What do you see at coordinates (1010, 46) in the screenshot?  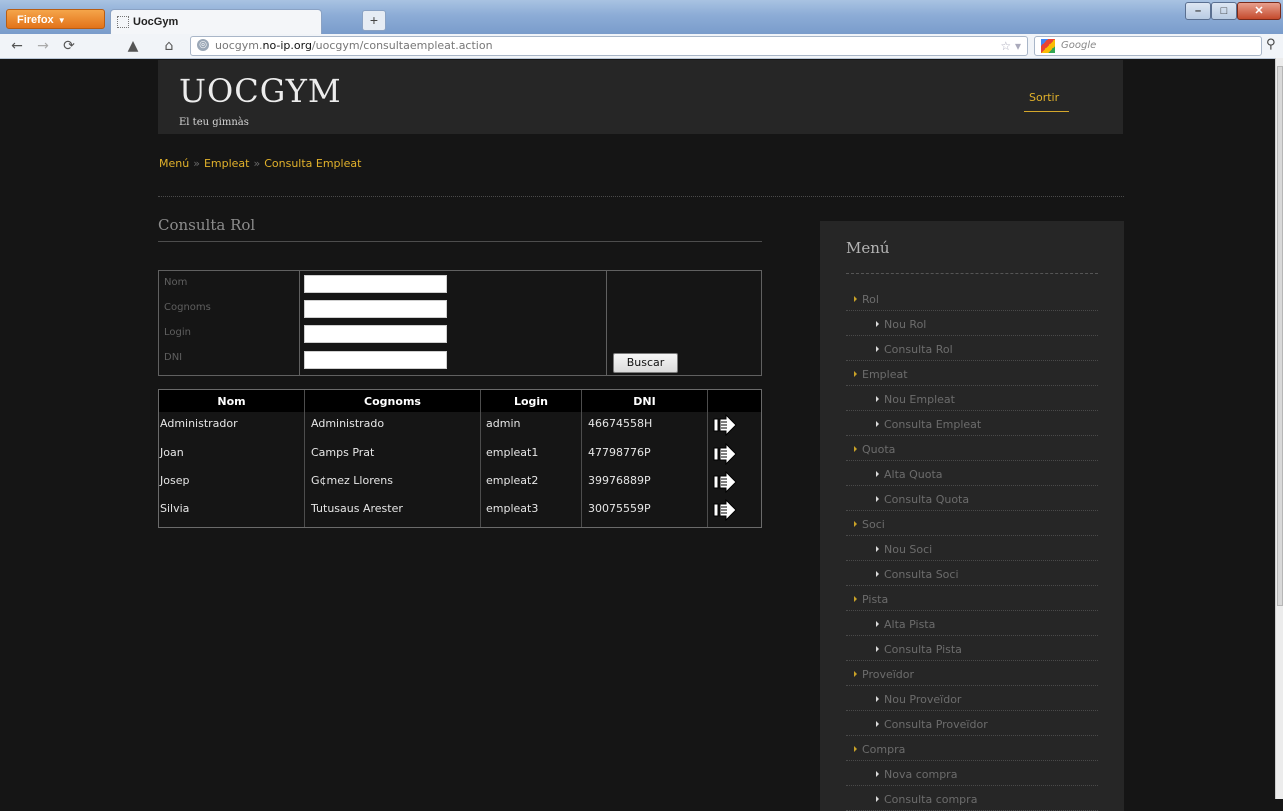 I see `star-icon: ☆ ▾` at bounding box center [1010, 46].